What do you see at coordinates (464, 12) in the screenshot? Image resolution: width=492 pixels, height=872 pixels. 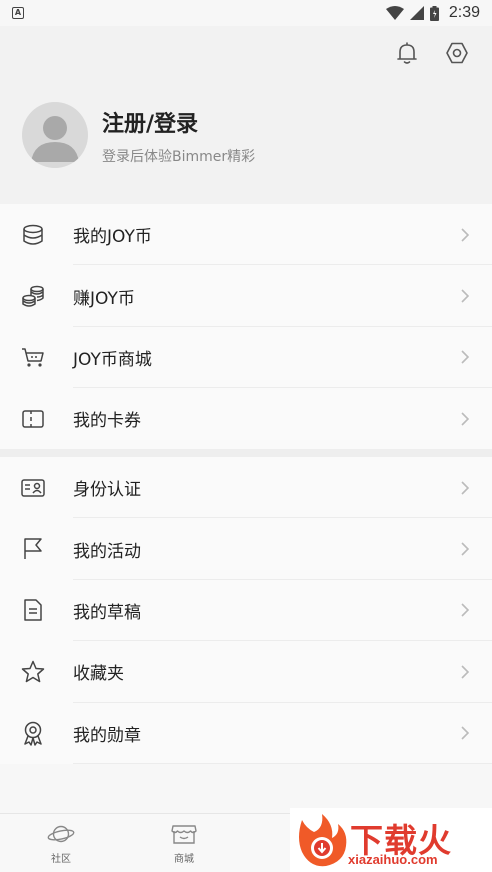 I see `clock: 2:39` at bounding box center [464, 12].